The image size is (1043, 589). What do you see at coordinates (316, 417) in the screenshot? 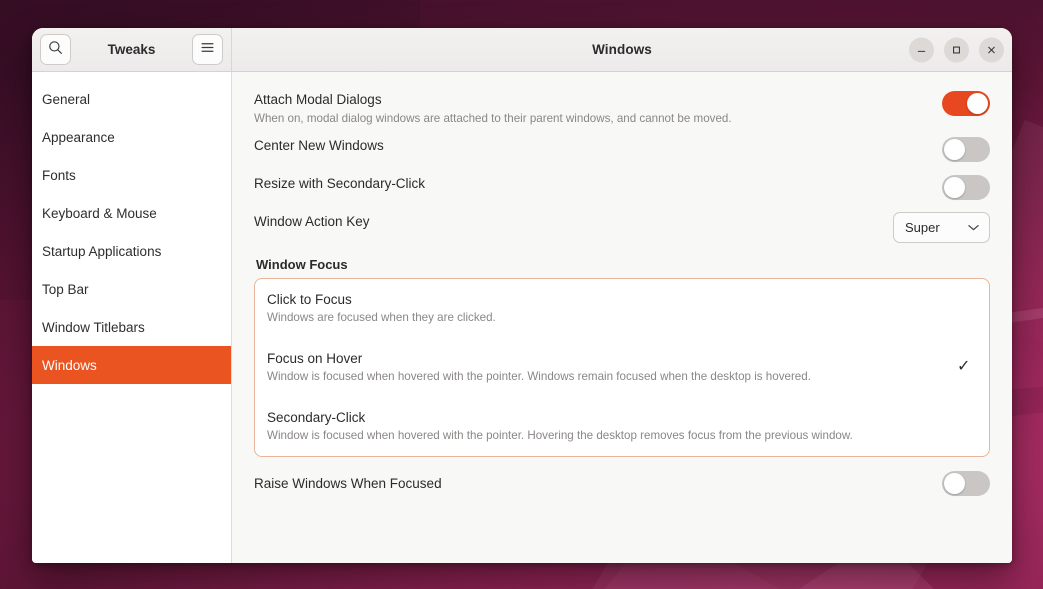
I see `option-title: Secondary-Click` at bounding box center [316, 417].